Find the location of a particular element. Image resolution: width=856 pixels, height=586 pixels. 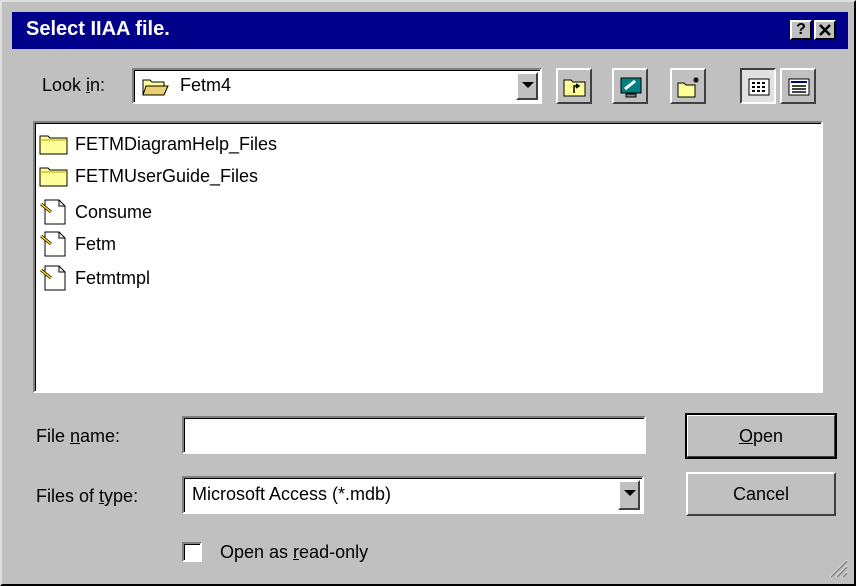

list-item: Fetm is located at coordinates (77, 244).